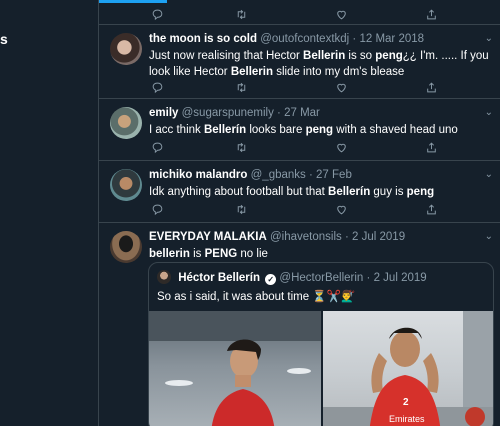  Describe the element at coordinates (133, 1) in the screenshot. I see `tab-underline` at that location.